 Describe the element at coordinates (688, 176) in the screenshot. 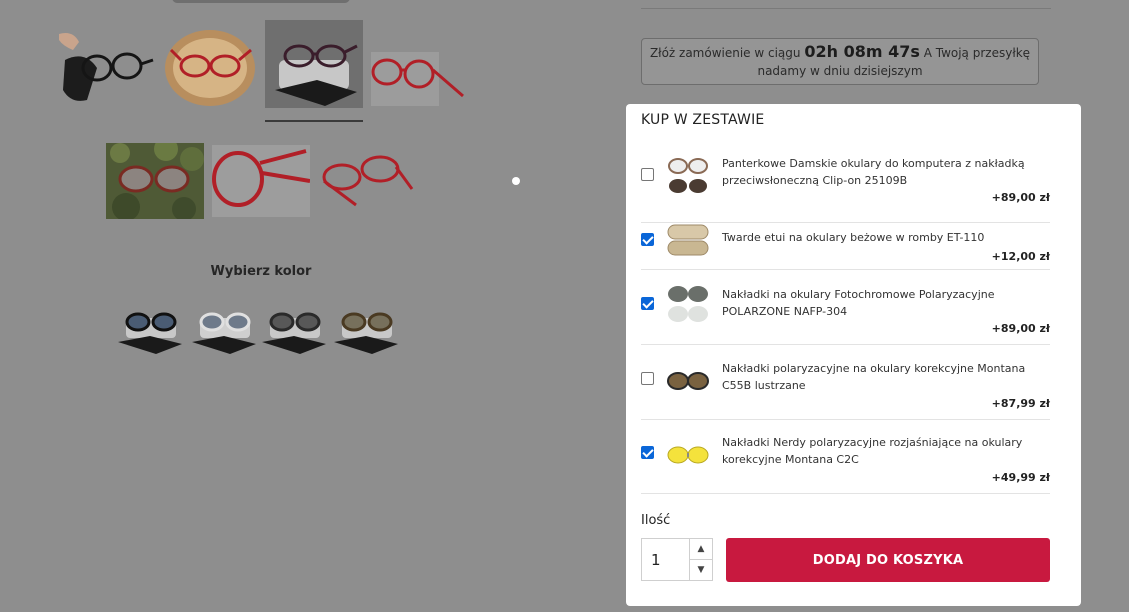

I see `clip-on-glasses-thumbnail-icon` at that location.